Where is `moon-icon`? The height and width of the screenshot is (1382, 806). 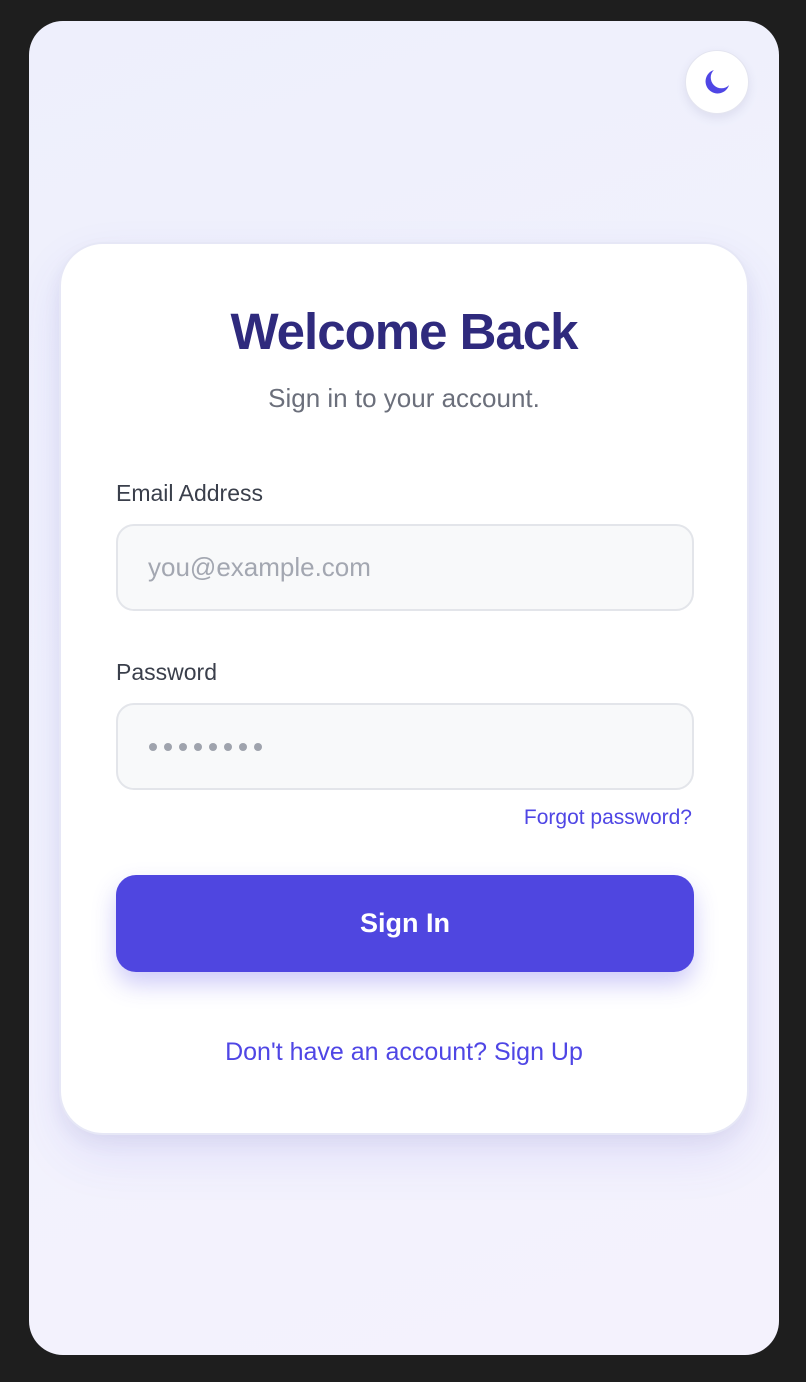
moon-icon is located at coordinates (717, 81).